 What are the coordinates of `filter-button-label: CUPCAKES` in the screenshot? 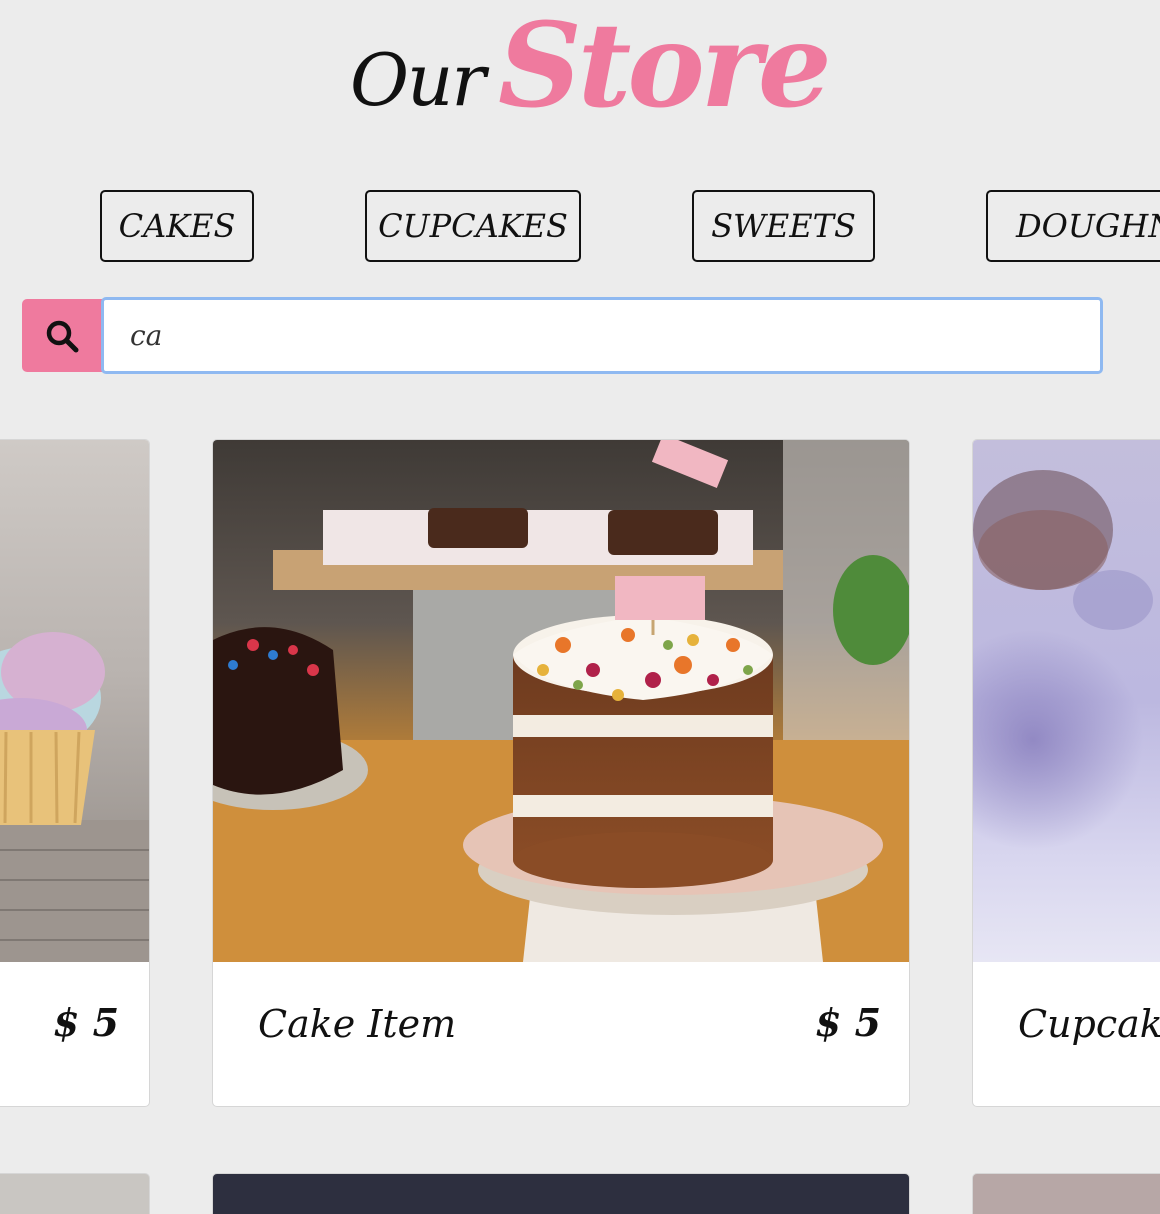 It's located at (473, 226).